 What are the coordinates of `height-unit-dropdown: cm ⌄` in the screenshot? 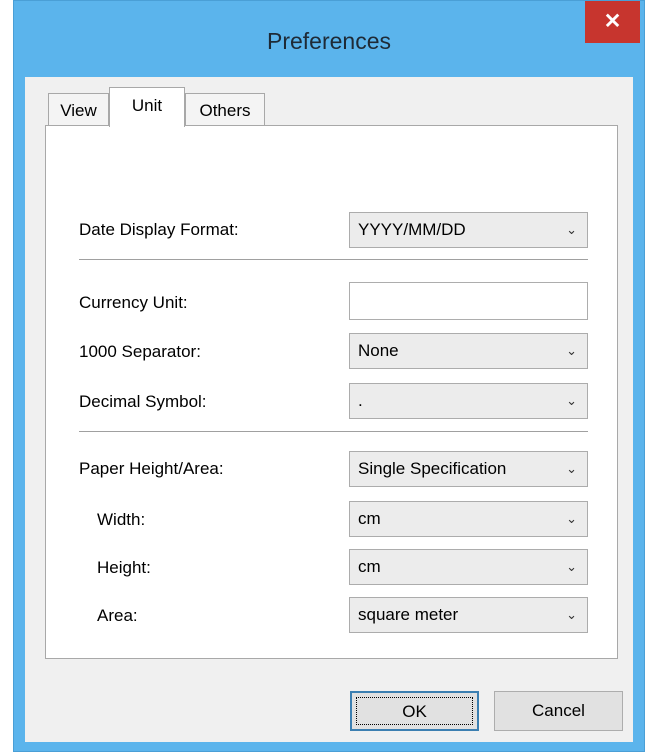 It's located at (468, 567).